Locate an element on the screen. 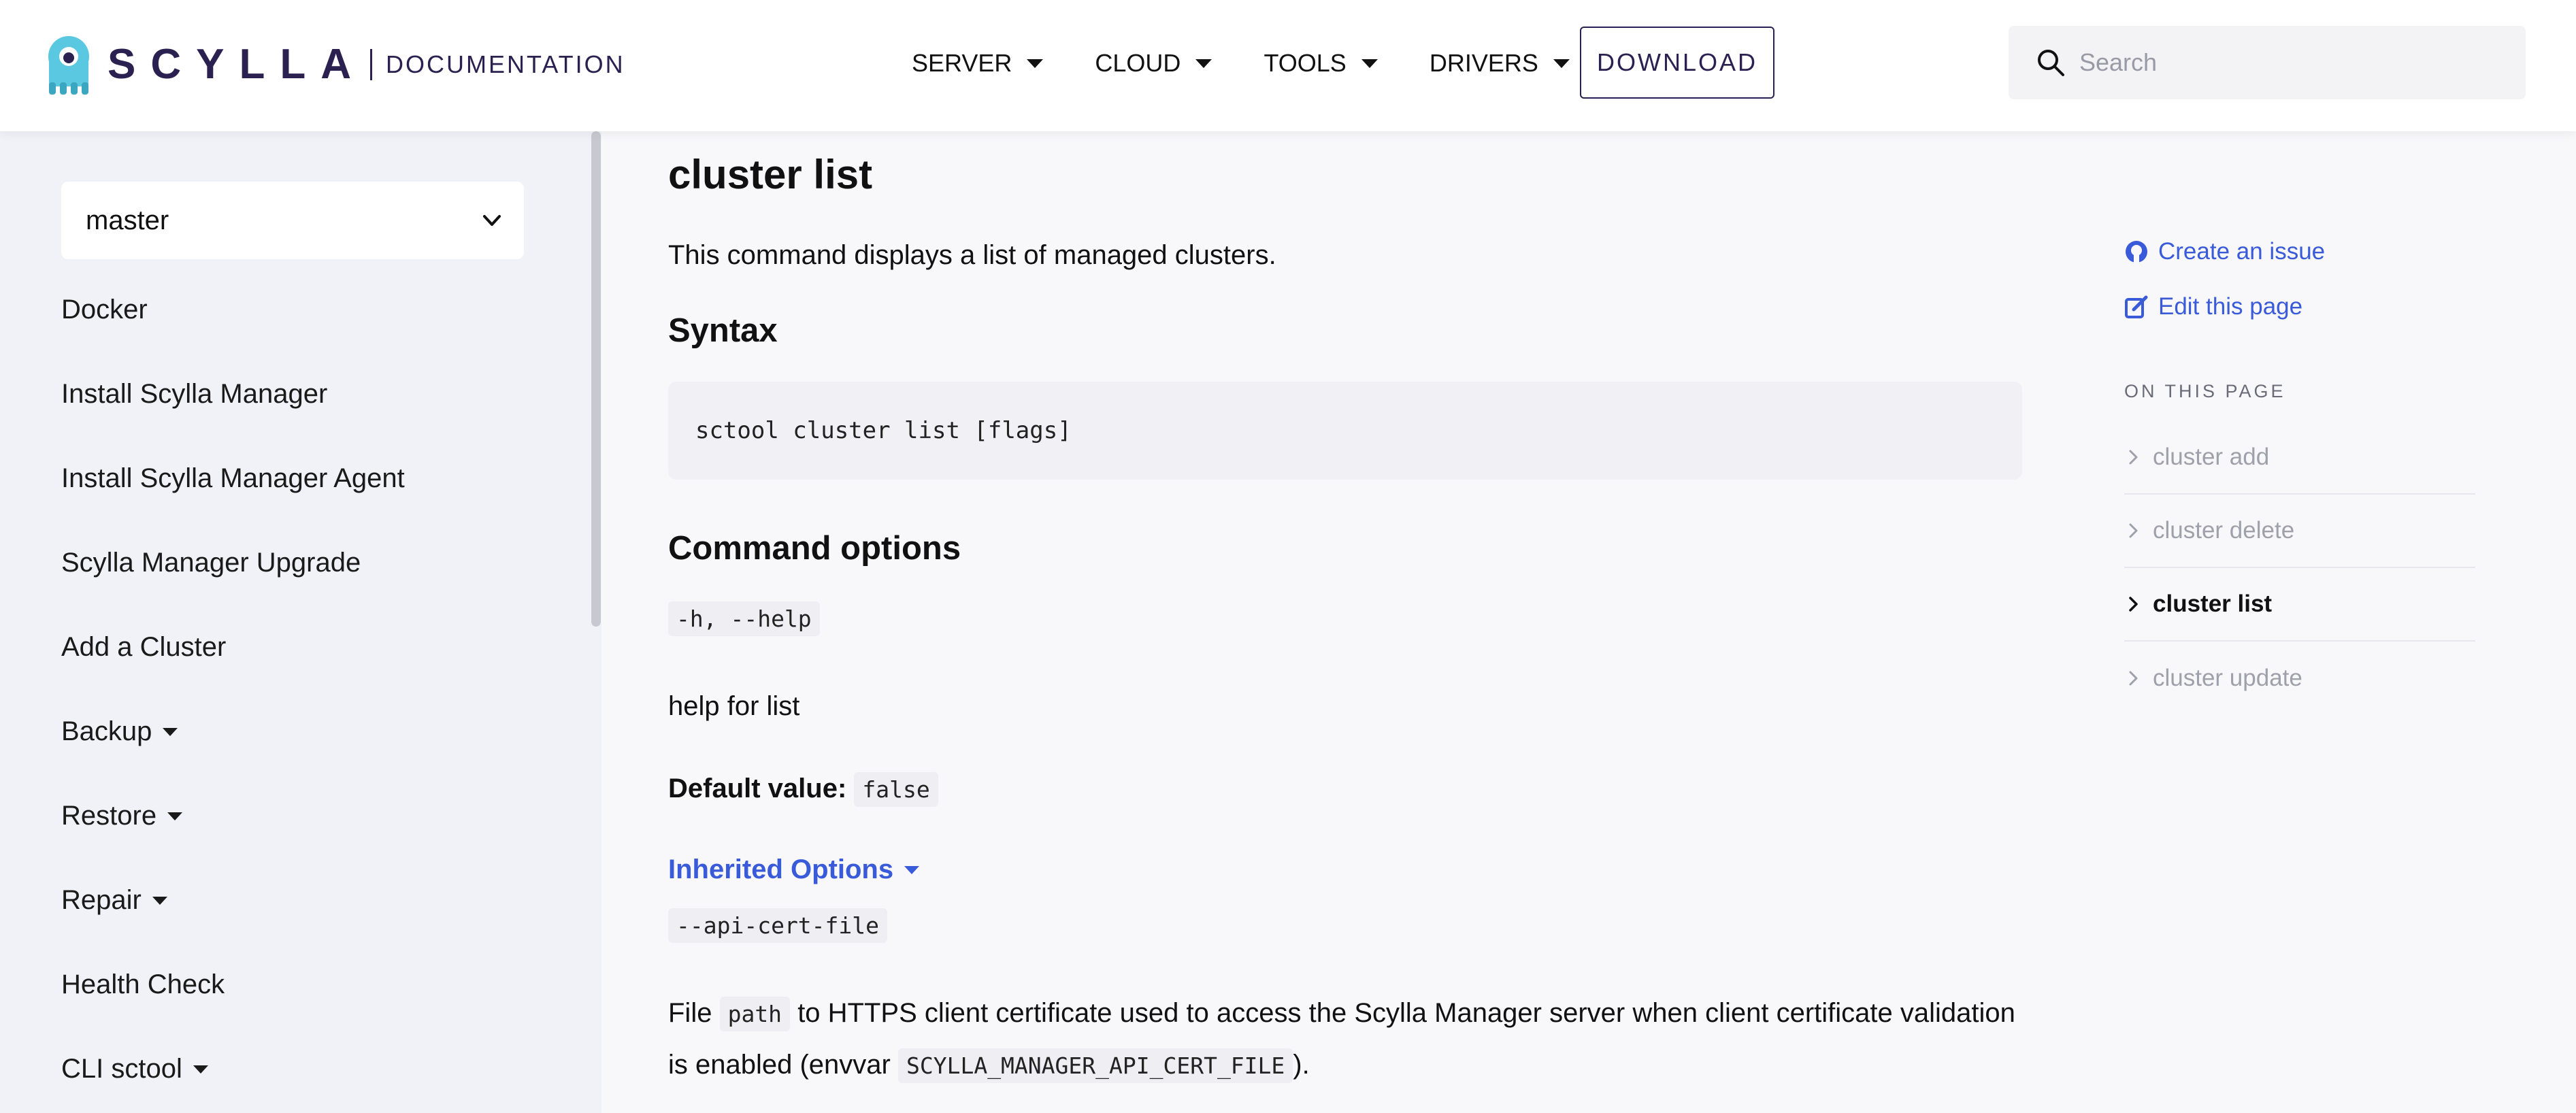  inherited-desc-line2-post: ). is located at coordinates (1302, 1065).